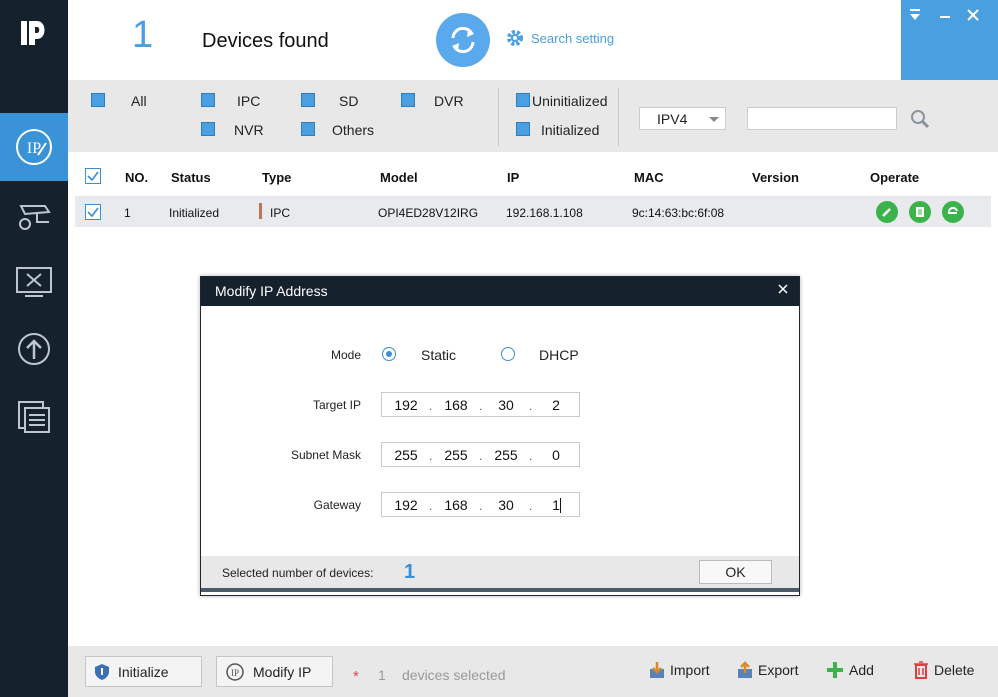 This screenshot has width=998, height=697. Describe the element at coordinates (345, 355) in the screenshot. I see `mode-label: Mode` at that location.